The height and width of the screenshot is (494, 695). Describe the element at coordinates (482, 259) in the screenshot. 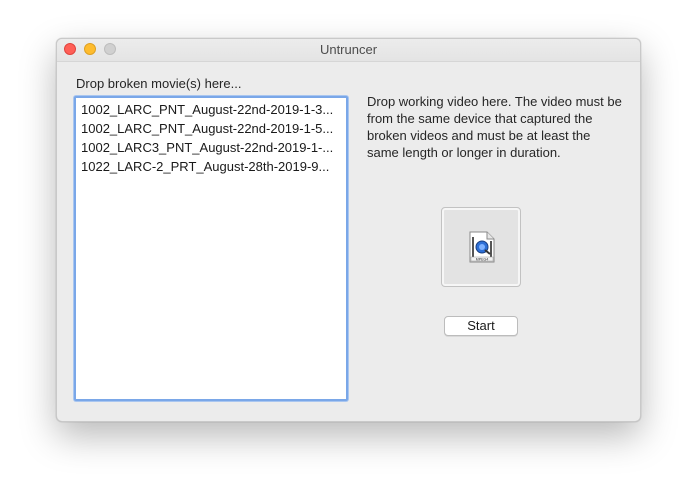

I see `file-type-badge: MPEG4` at that location.